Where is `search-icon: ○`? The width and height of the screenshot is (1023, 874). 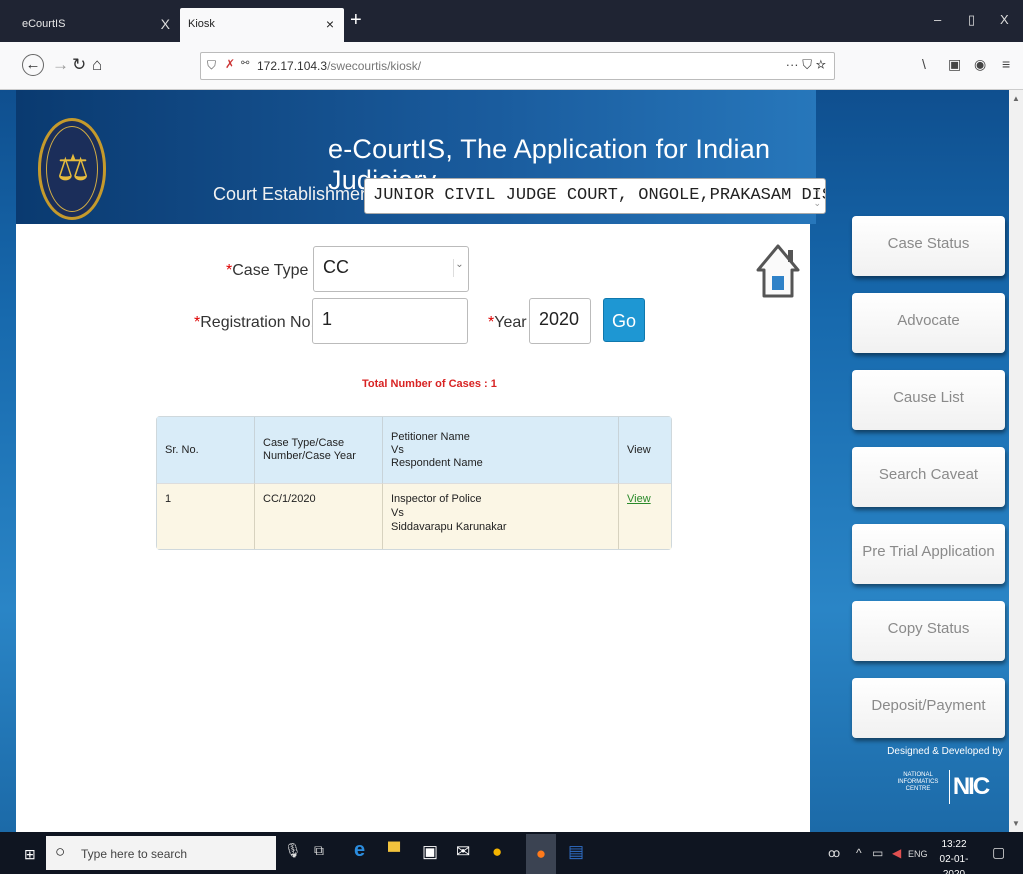 search-icon: ○ is located at coordinates (60, 851).